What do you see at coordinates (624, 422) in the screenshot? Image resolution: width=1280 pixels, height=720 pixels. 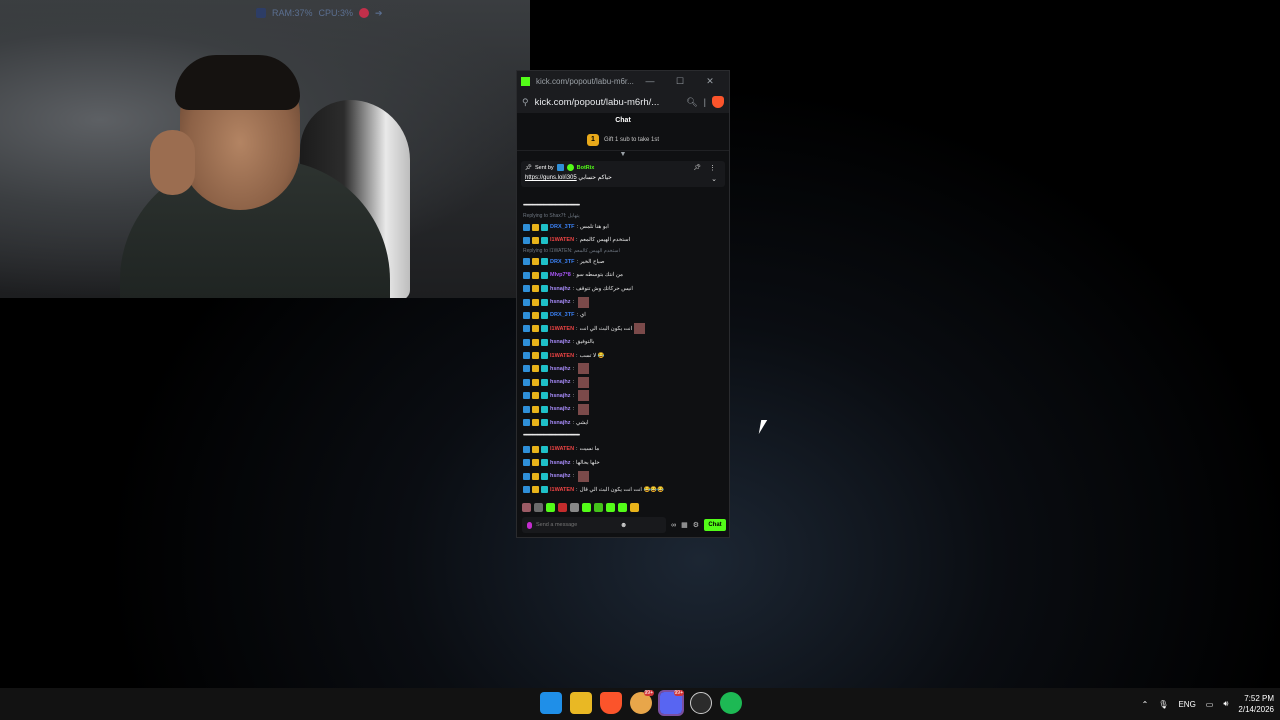 I see `chat-message: hsnajhz: ايشي` at bounding box center [624, 422].